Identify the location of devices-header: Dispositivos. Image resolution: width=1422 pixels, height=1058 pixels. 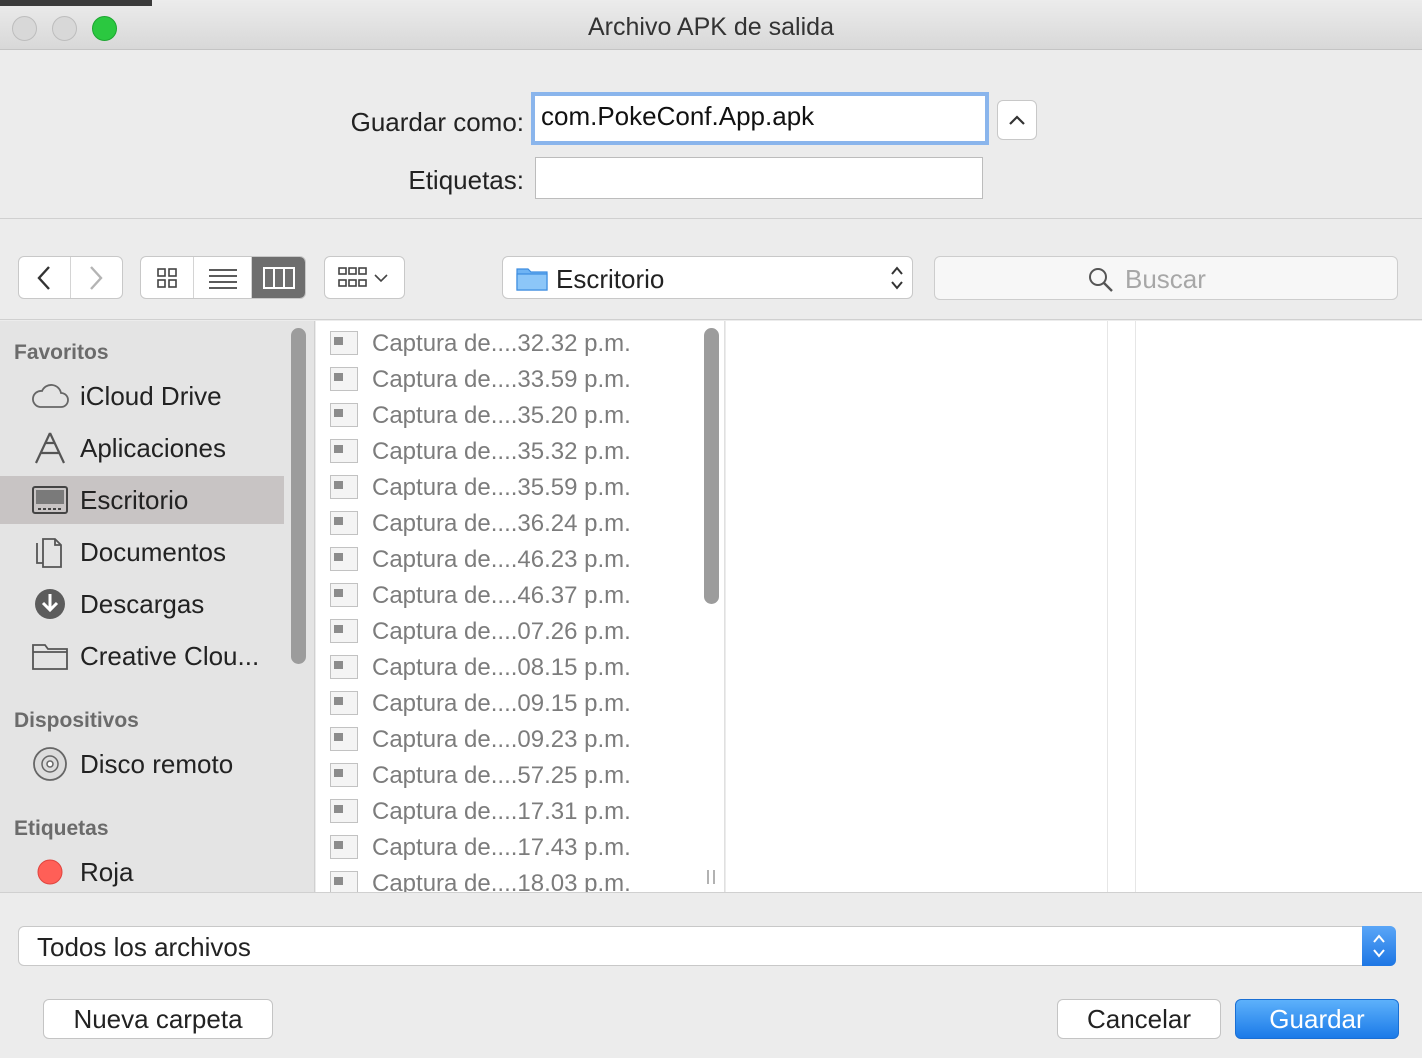
(76, 720).